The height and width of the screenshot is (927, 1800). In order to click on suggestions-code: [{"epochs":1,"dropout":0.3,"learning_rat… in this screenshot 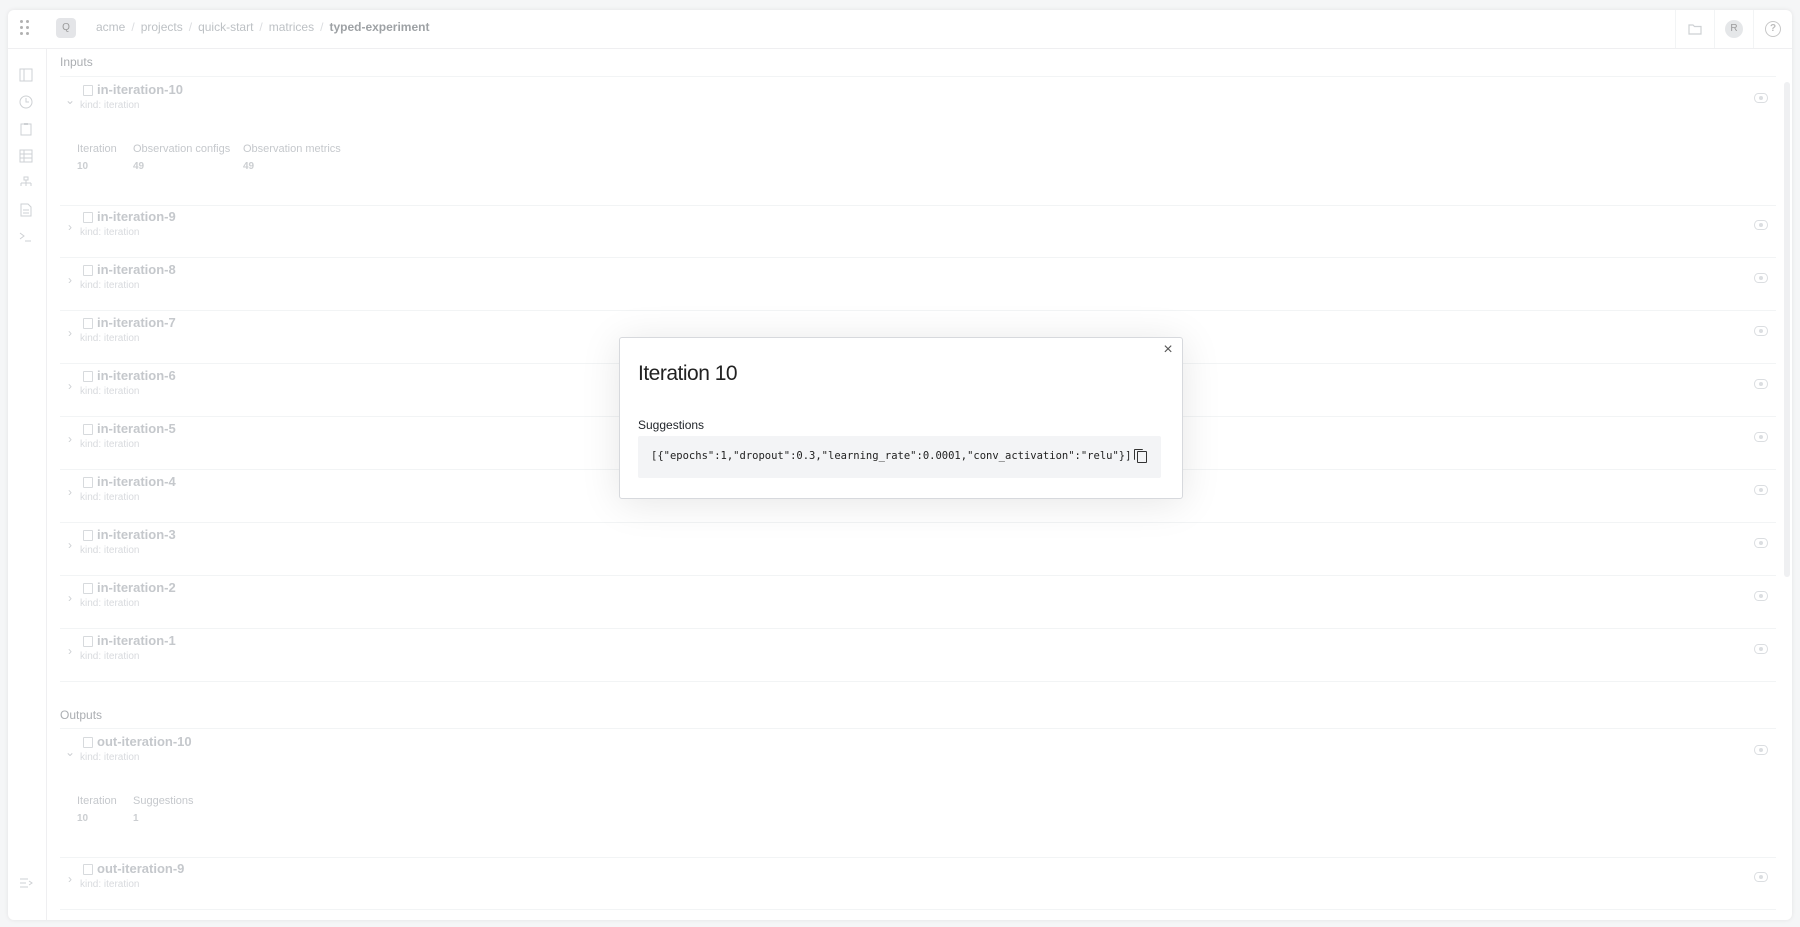, I will do `click(891, 456)`.